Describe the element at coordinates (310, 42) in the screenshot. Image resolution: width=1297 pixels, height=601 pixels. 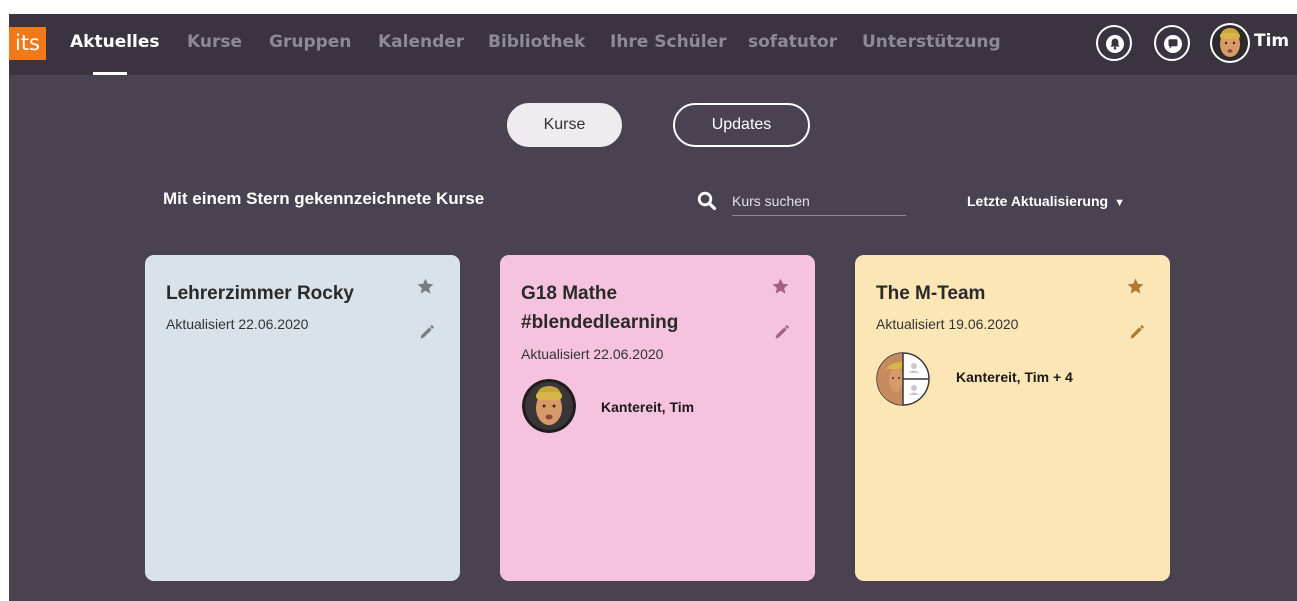
I see `nav-item-gruppen: Gruppen` at that location.